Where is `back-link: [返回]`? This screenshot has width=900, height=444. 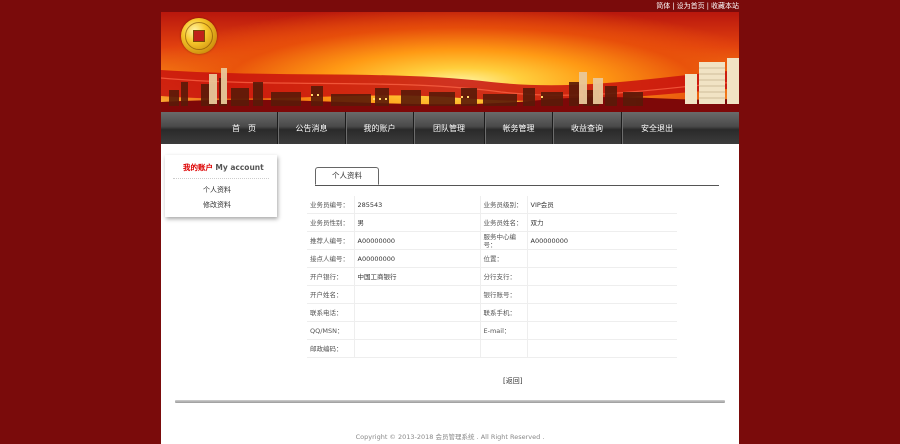
back-link: [返回] is located at coordinates (512, 381).